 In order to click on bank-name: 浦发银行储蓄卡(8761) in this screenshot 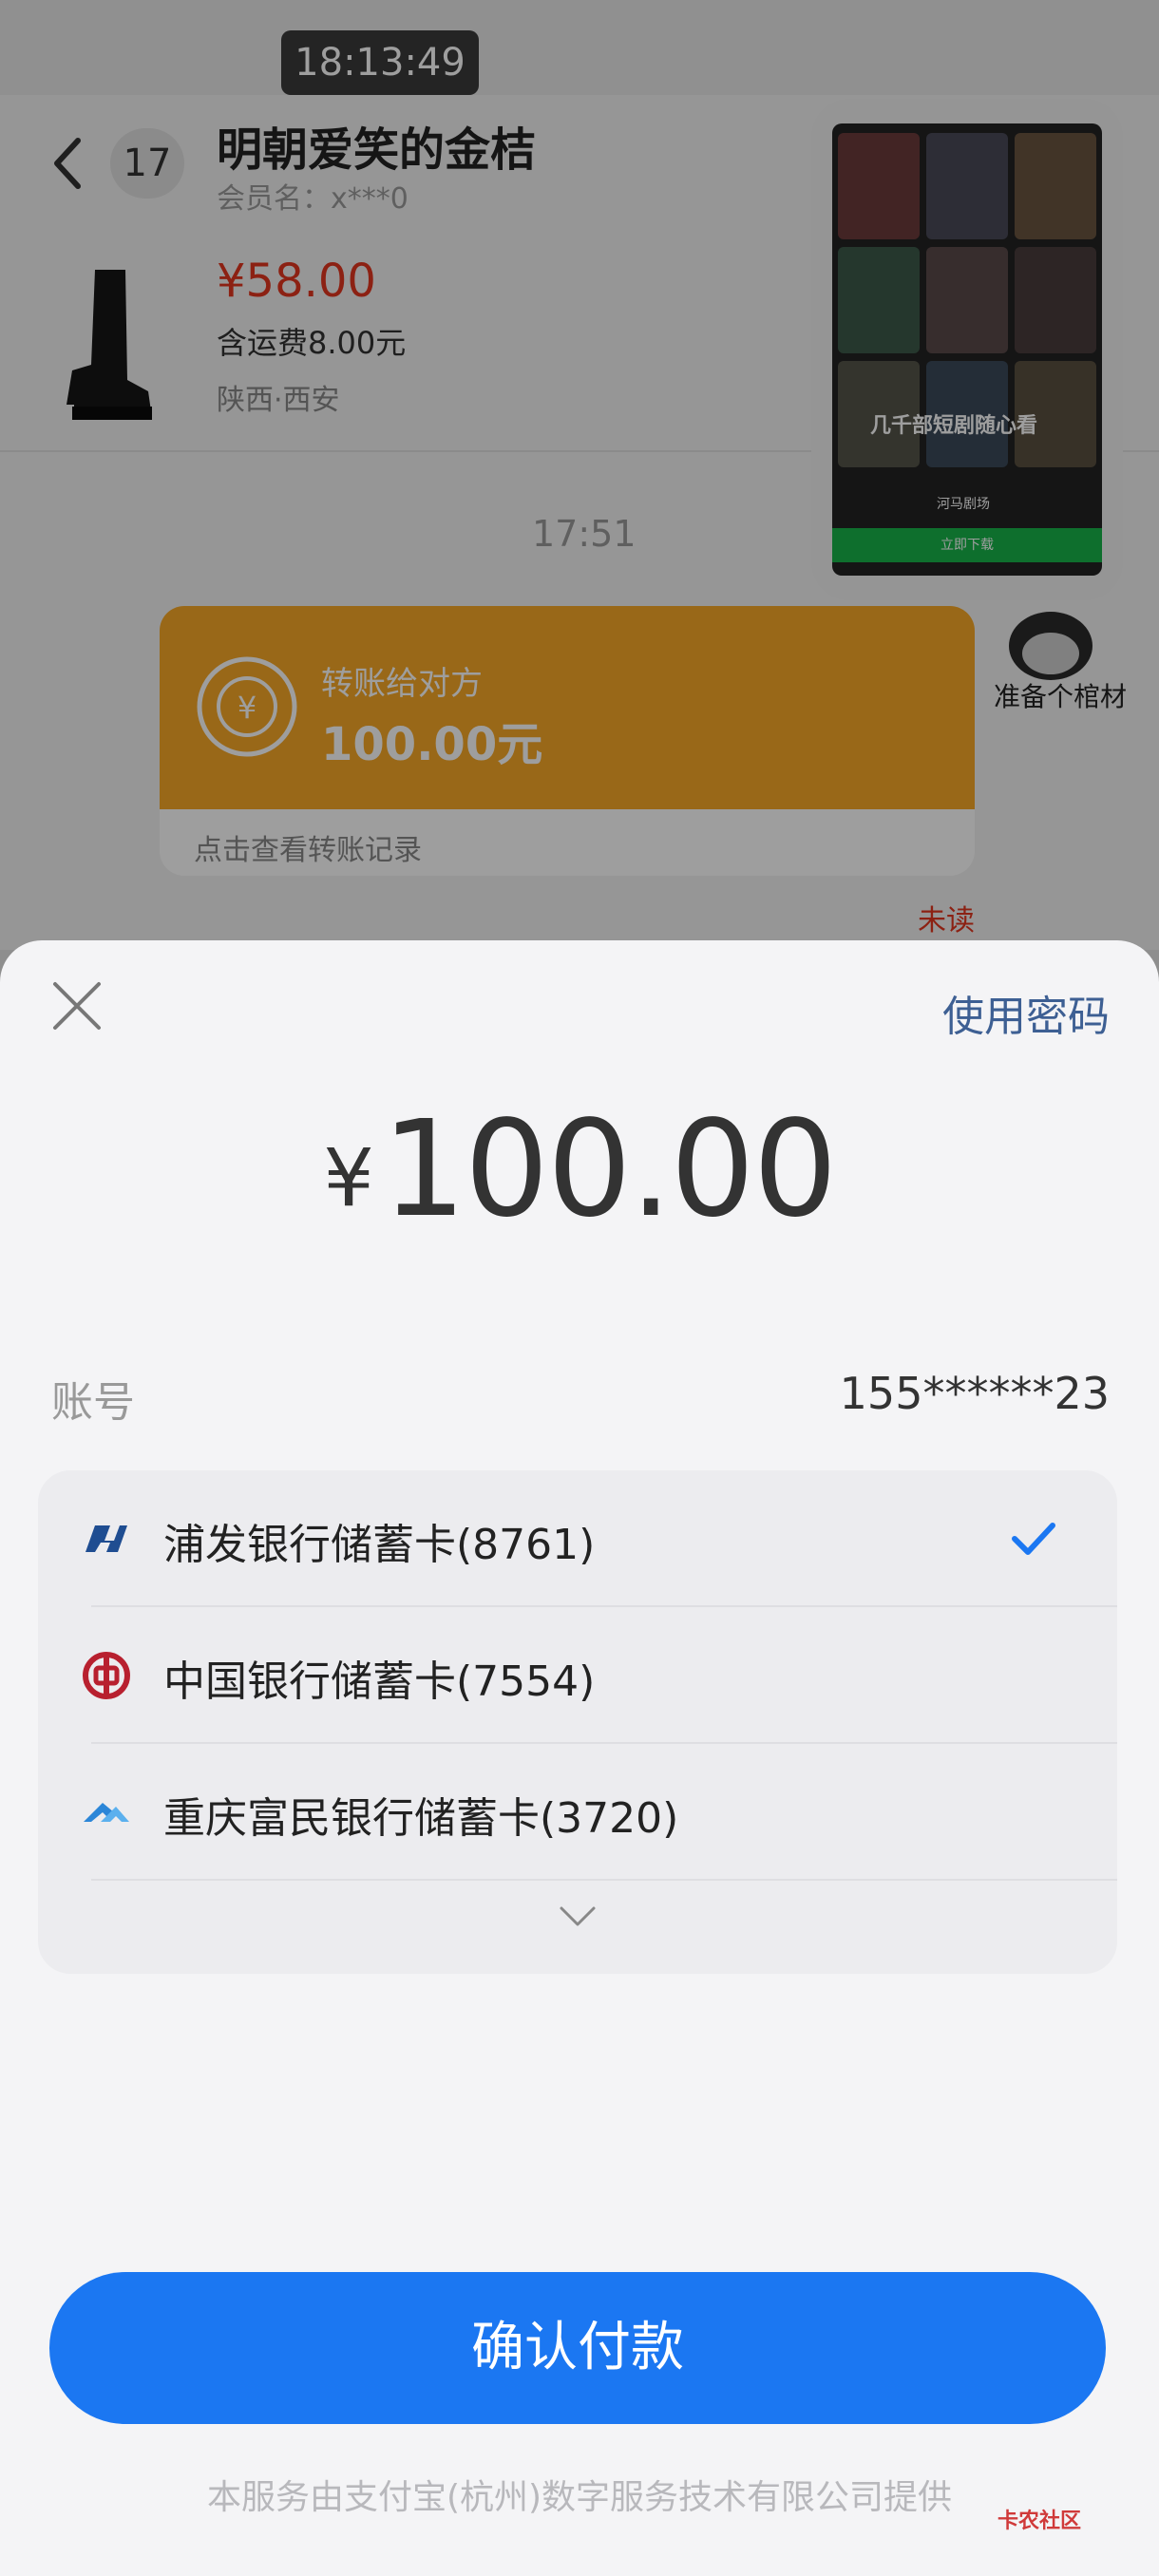, I will do `click(379, 1545)`.